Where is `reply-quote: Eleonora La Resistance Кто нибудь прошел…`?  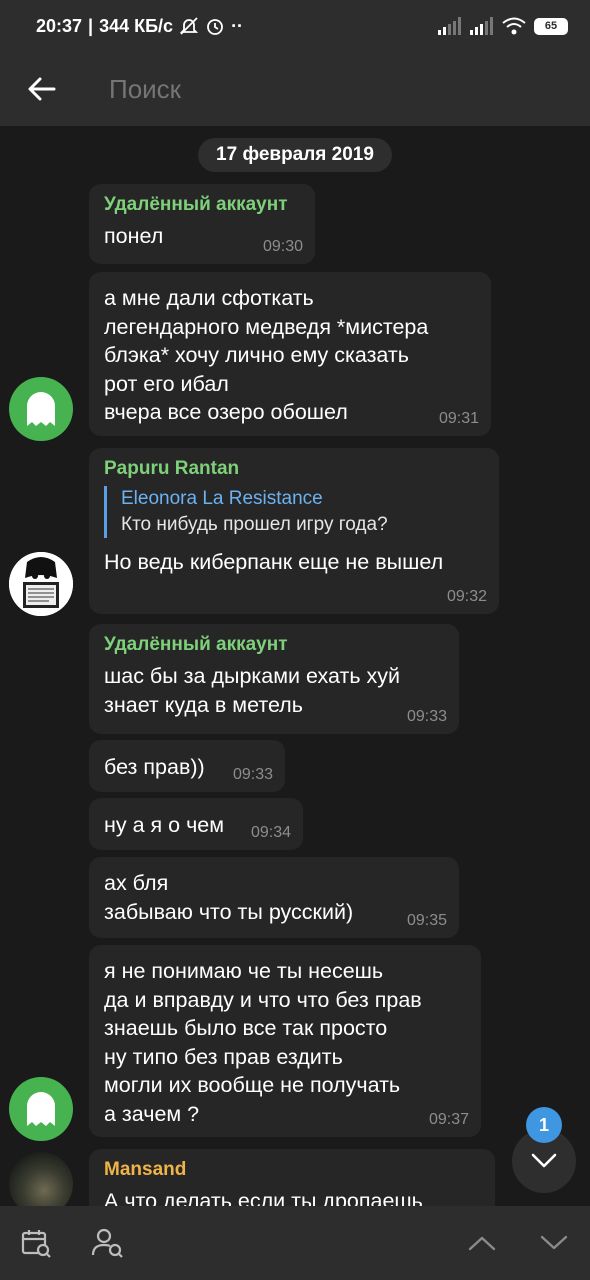 reply-quote: Eleonora La Resistance Кто нибудь прошел… is located at coordinates (294, 512).